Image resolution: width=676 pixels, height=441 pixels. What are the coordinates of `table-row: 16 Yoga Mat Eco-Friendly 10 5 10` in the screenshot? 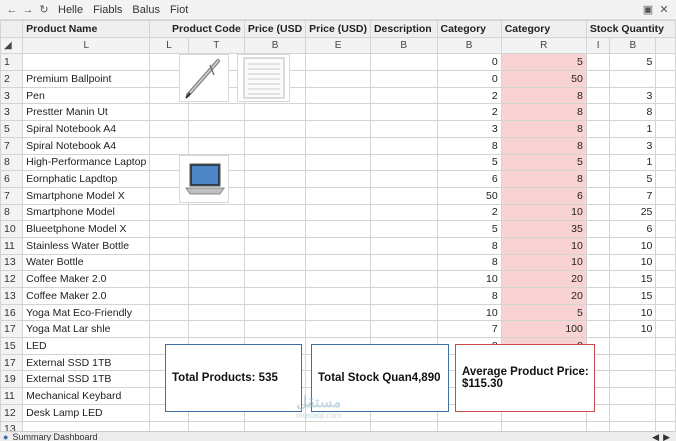 It's located at (338, 312).